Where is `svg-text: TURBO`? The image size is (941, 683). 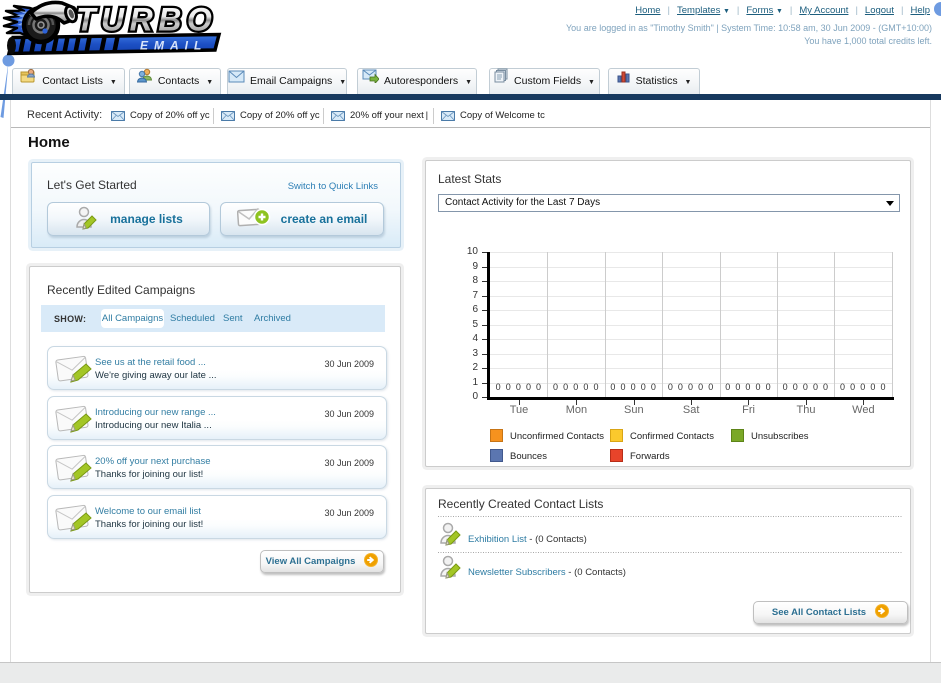 svg-text: TURBO is located at coordinates (146, 20).